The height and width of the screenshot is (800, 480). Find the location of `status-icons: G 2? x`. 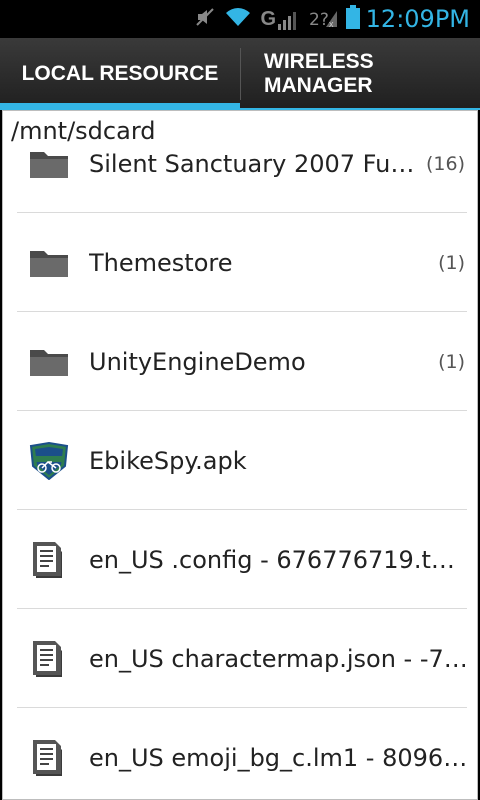

status-icons: G 2? x is located at coordinates (277, 19).